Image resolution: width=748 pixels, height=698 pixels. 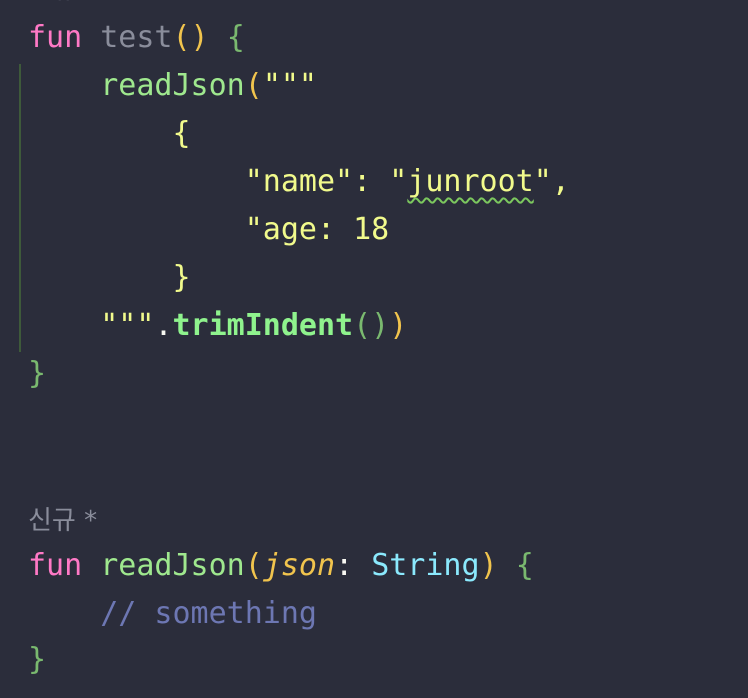 What do you see at coordinates (551, 181) in the screenshot?
I see `name-value-close: ",` at bounding box center [551, 181].